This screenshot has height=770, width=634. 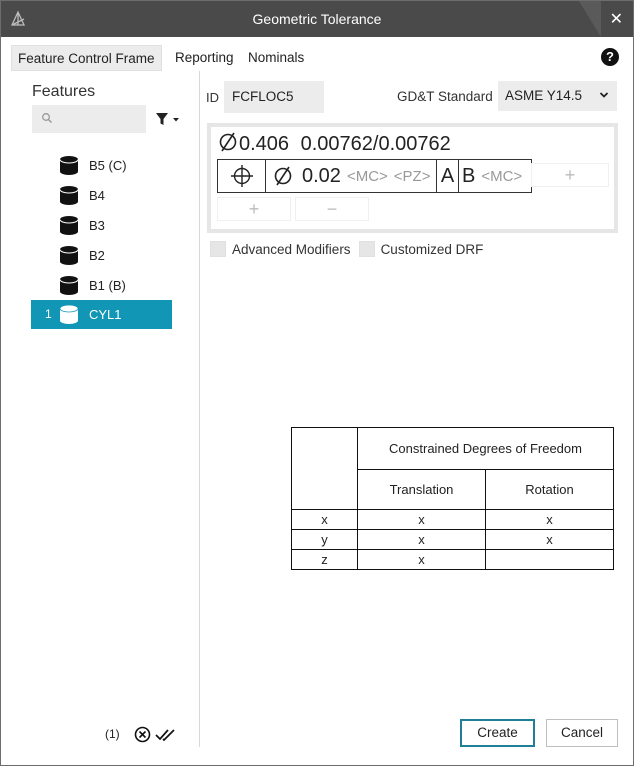 I want to click on dof-header: Constrained Degrees of Freedom, so click(x=485, y=448).